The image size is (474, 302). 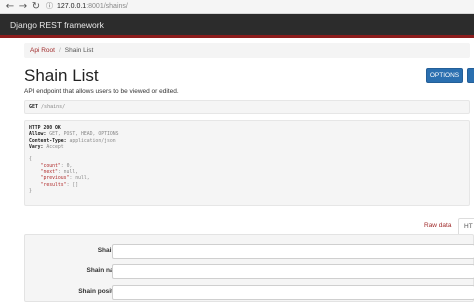 What do you see at coordinates (55, 147) in the screenshot?
I see `header-value: Accept` at bounding box center [55, 147].